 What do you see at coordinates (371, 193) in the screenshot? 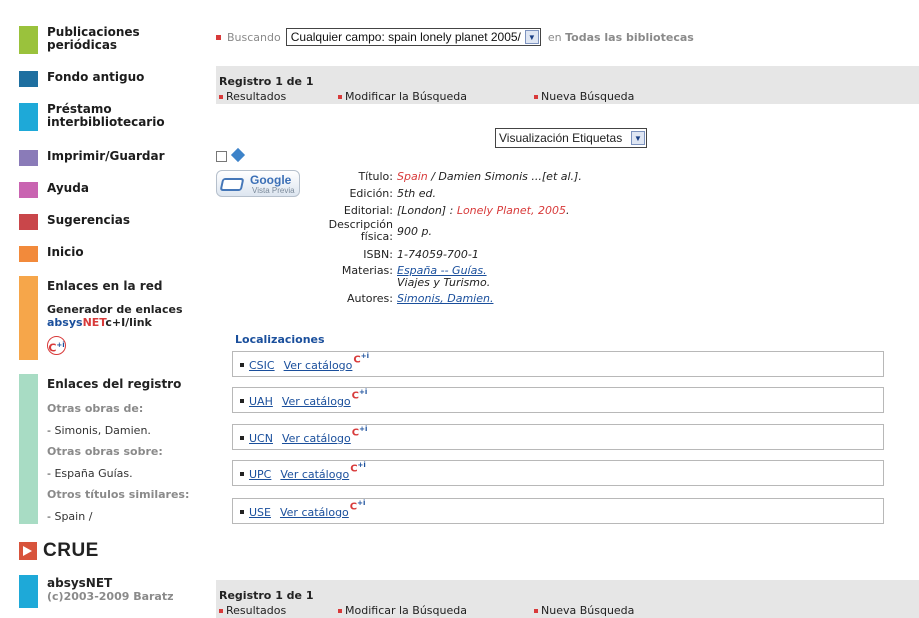
I see `edition-label: Edición:` at bounding box center [371, 193].